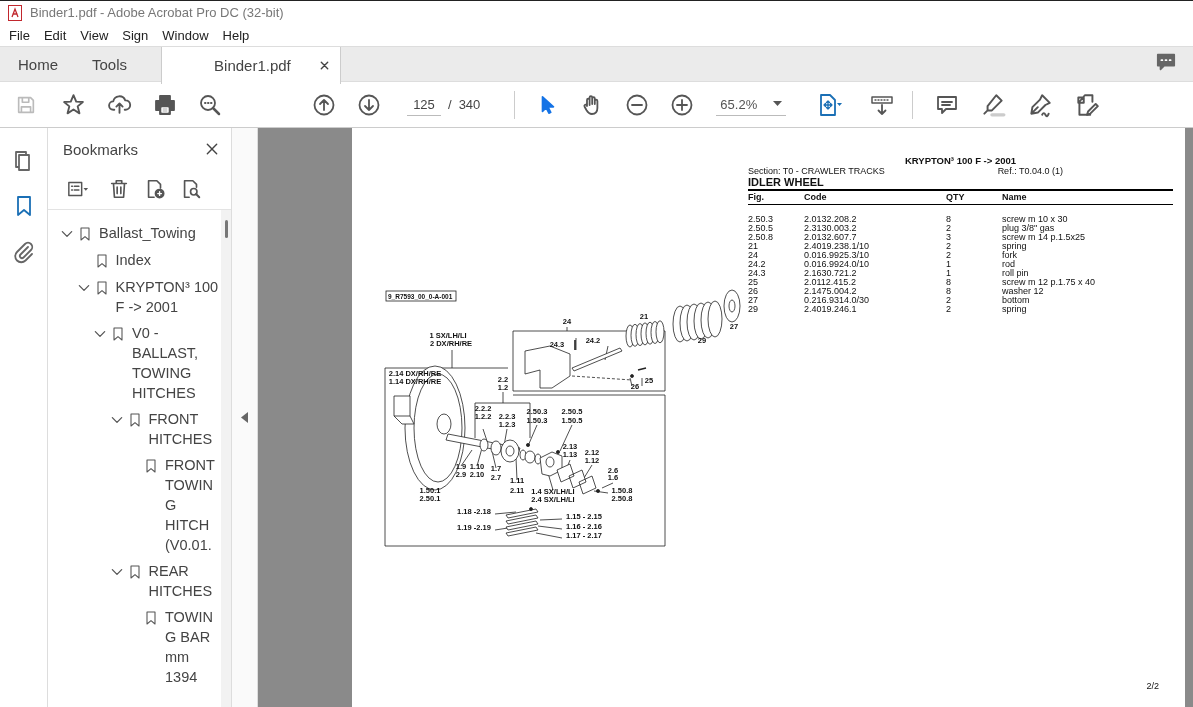  What do you see at coordinates (1049, 282) in the screenshot?
I see `table-cell-text: screw m 12 p.1.75 x 40` at bounding box center [1049, 282].